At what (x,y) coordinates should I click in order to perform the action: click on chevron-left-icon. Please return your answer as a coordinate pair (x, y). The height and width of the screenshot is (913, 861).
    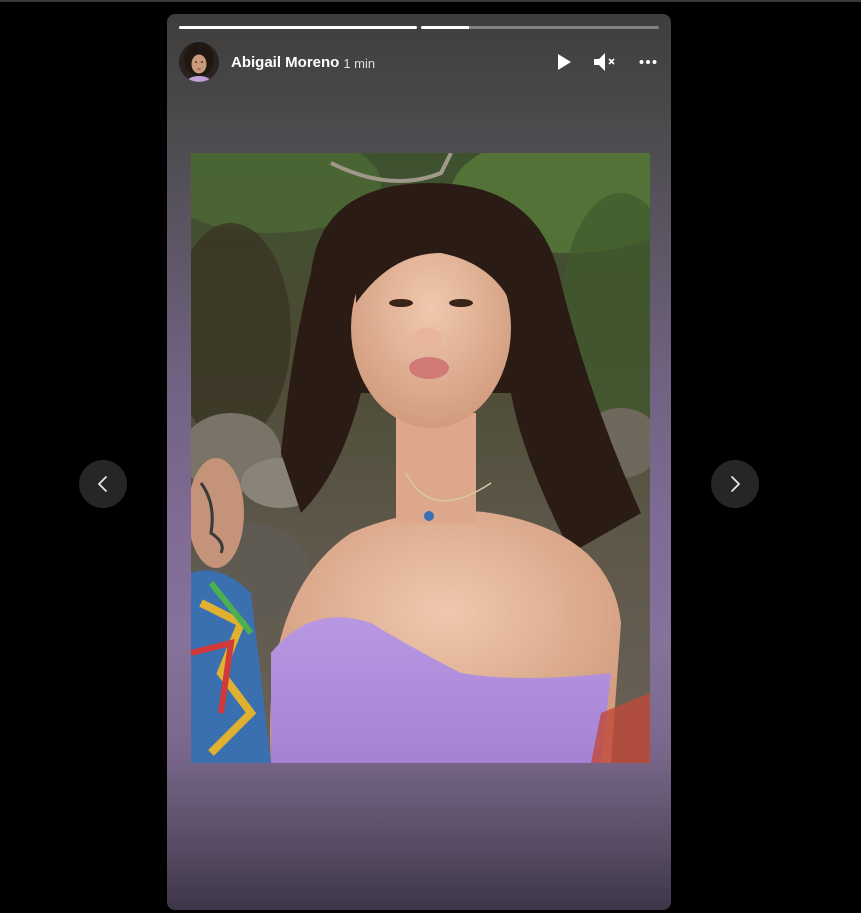
    Looking at the image, I should click on (102, 484).